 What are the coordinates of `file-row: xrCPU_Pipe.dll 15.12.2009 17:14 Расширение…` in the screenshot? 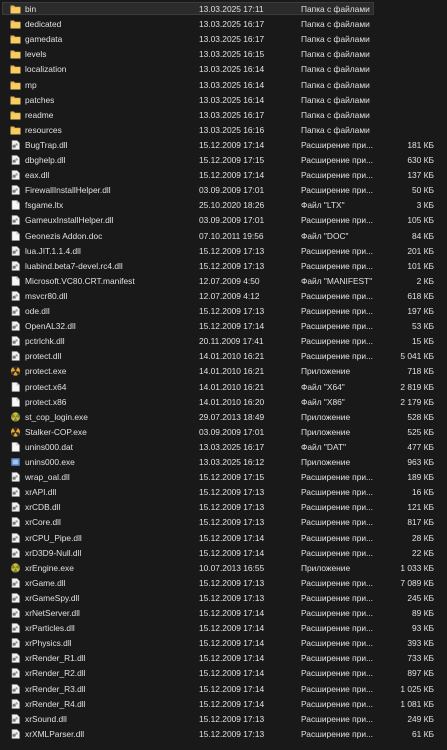 It's located at (223, 538).